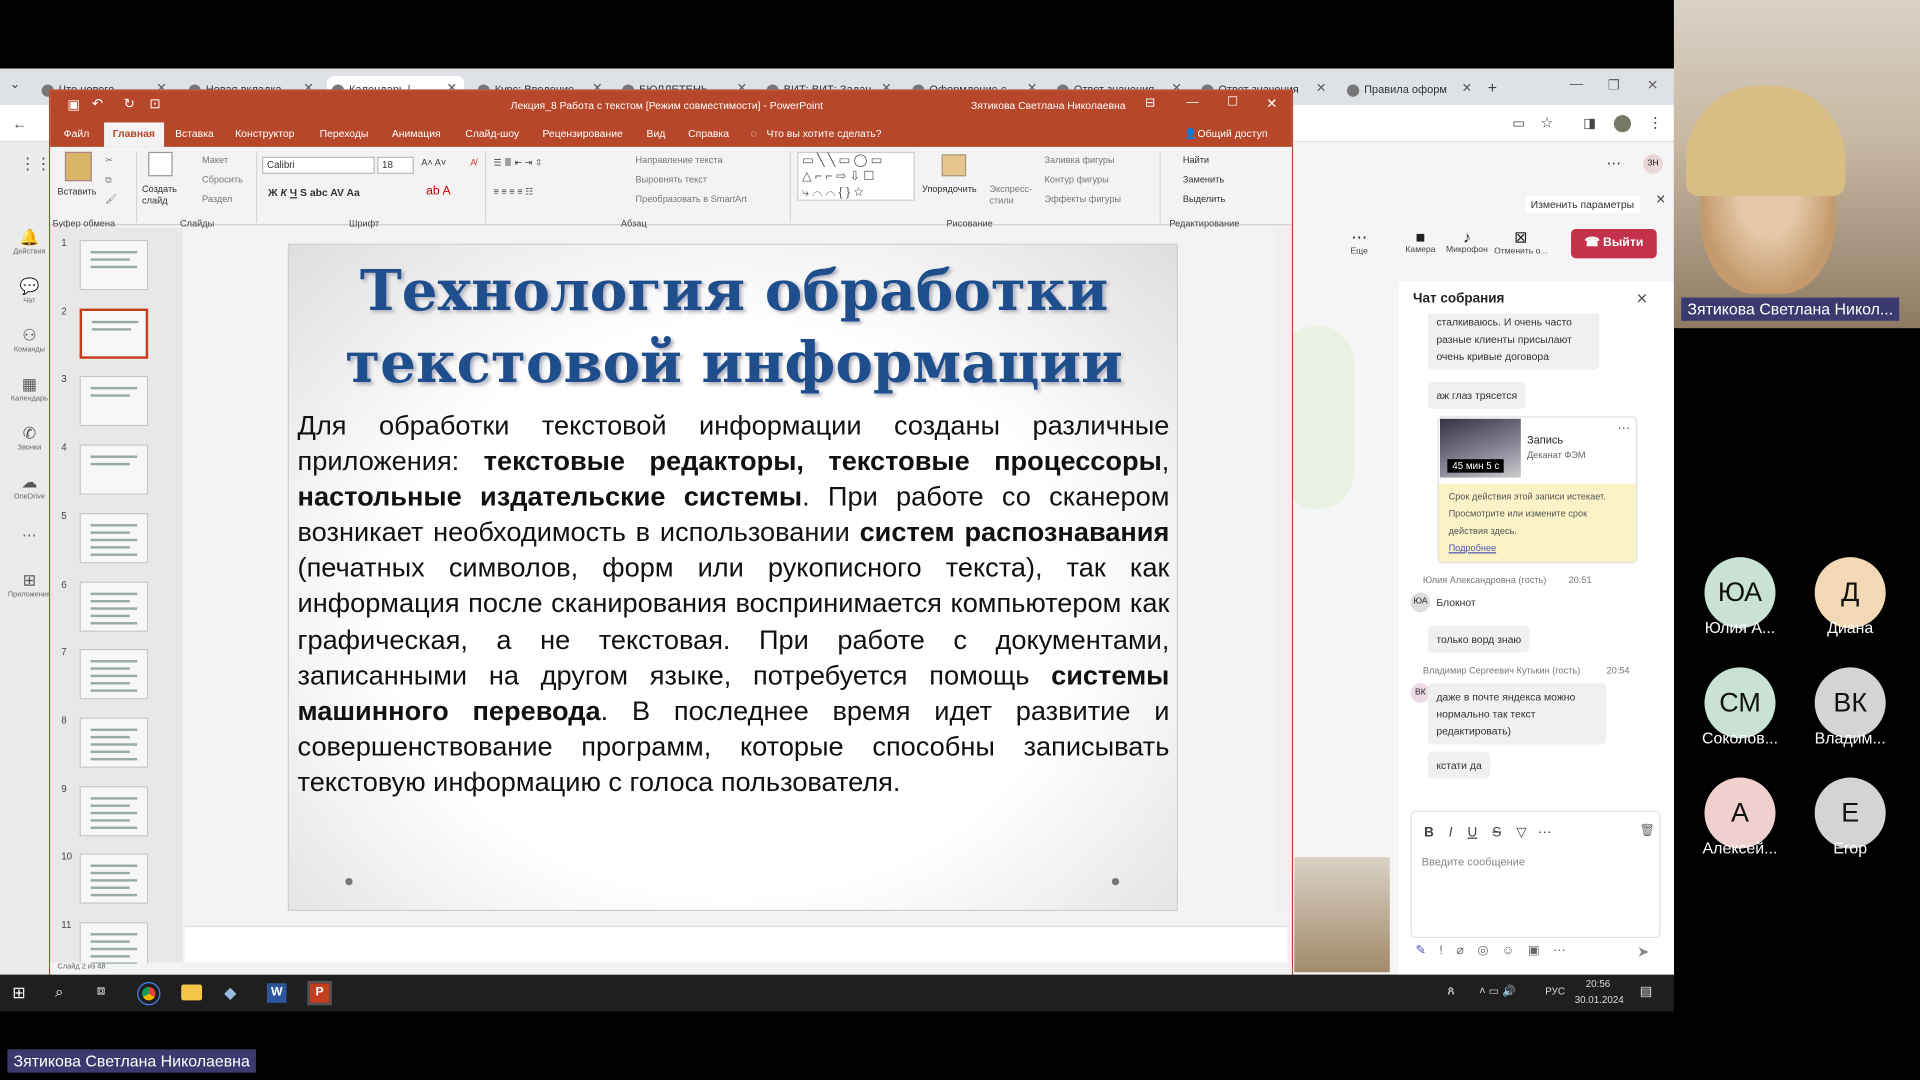 Image resolution: width=1920 pixels, height=1080 pixels. Describe the element at coordinates (1614, 162) in the screenshot. I see `more-options-icon: ⋯` at that location.